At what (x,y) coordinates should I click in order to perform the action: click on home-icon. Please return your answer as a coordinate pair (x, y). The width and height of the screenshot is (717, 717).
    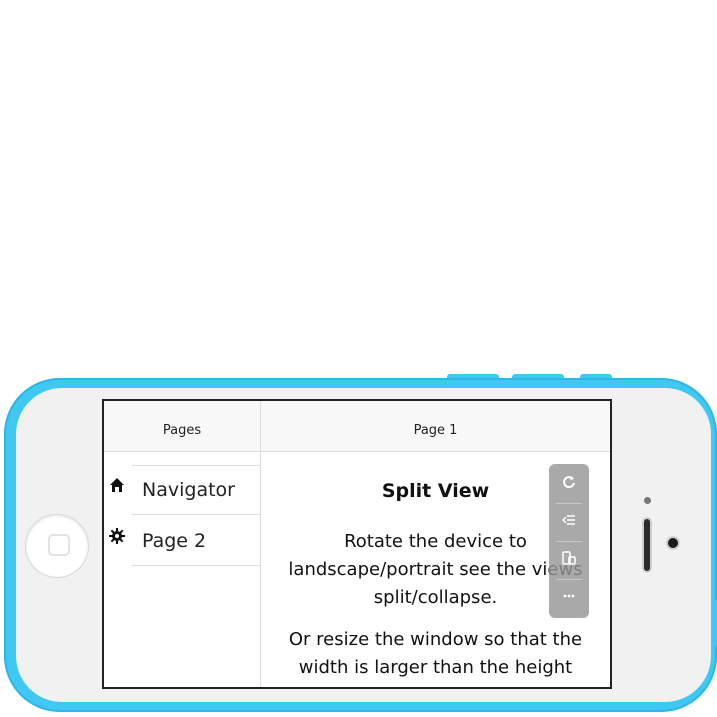
    Looking at the image, I should click on (117, 486).